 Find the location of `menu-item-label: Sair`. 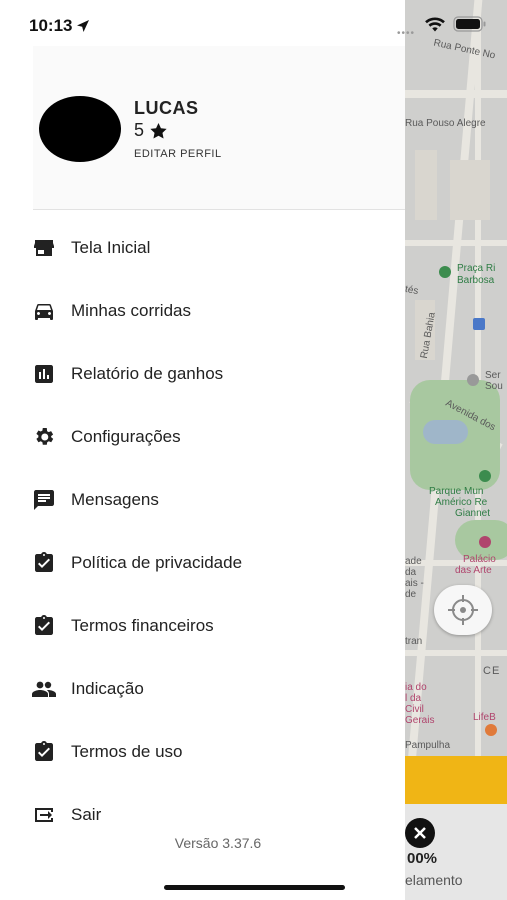

menu-item-label: Sair is located at coordinates (86, 814).